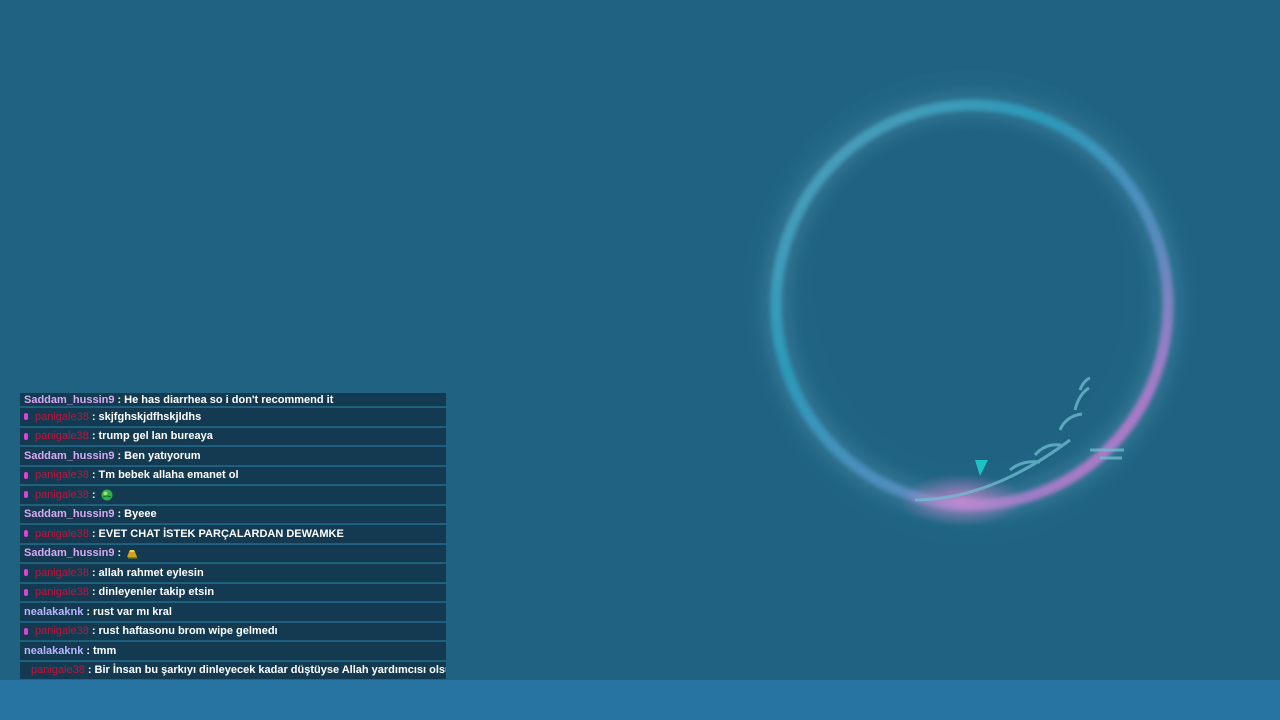  Describe the element at coordinates (162, 455) in the screenshot. I see `chat-text: Ben yatıyorum` at that location.